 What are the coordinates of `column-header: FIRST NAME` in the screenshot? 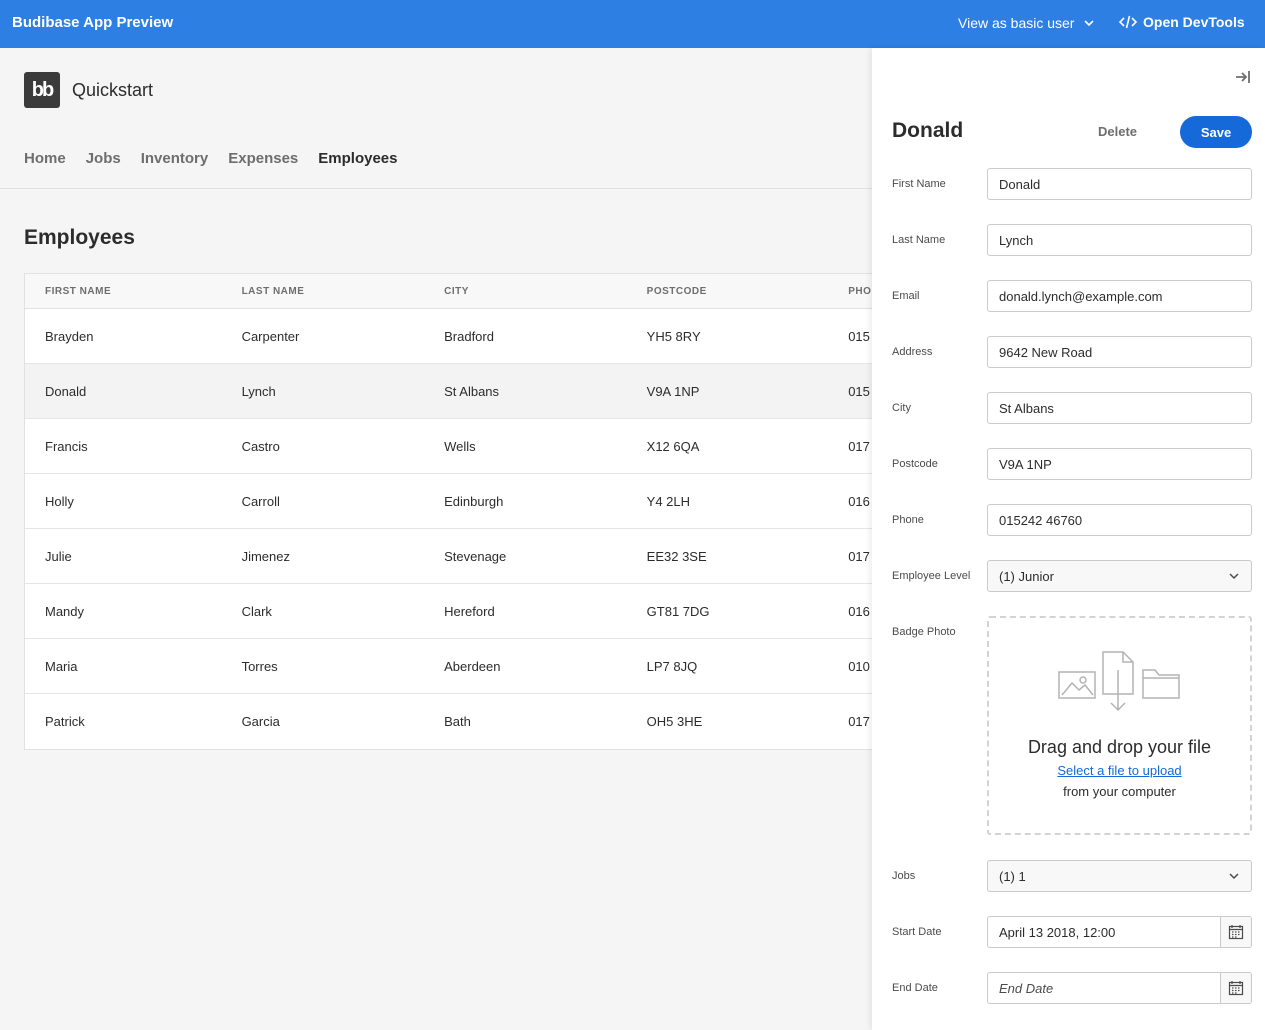 It's located at (123, 291).